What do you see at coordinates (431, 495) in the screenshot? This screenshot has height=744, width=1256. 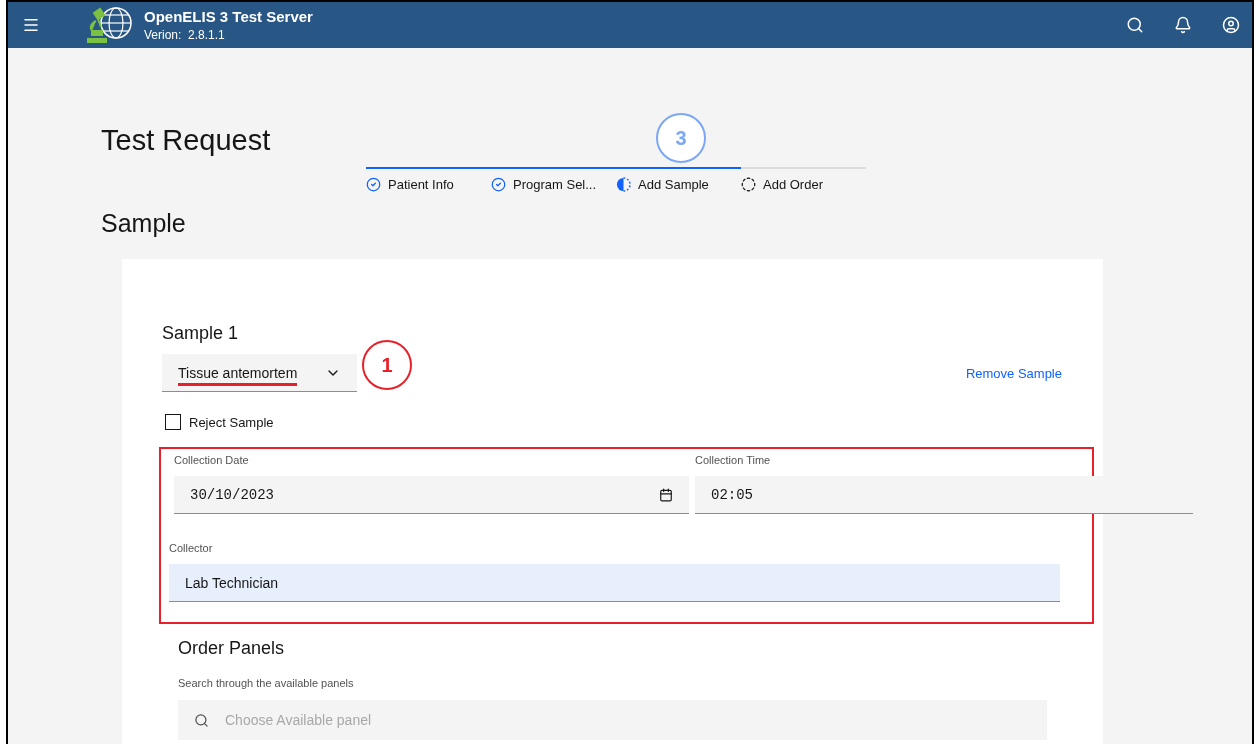 I see `date-input: 30/10/2023` at bounding box center [431, 495].